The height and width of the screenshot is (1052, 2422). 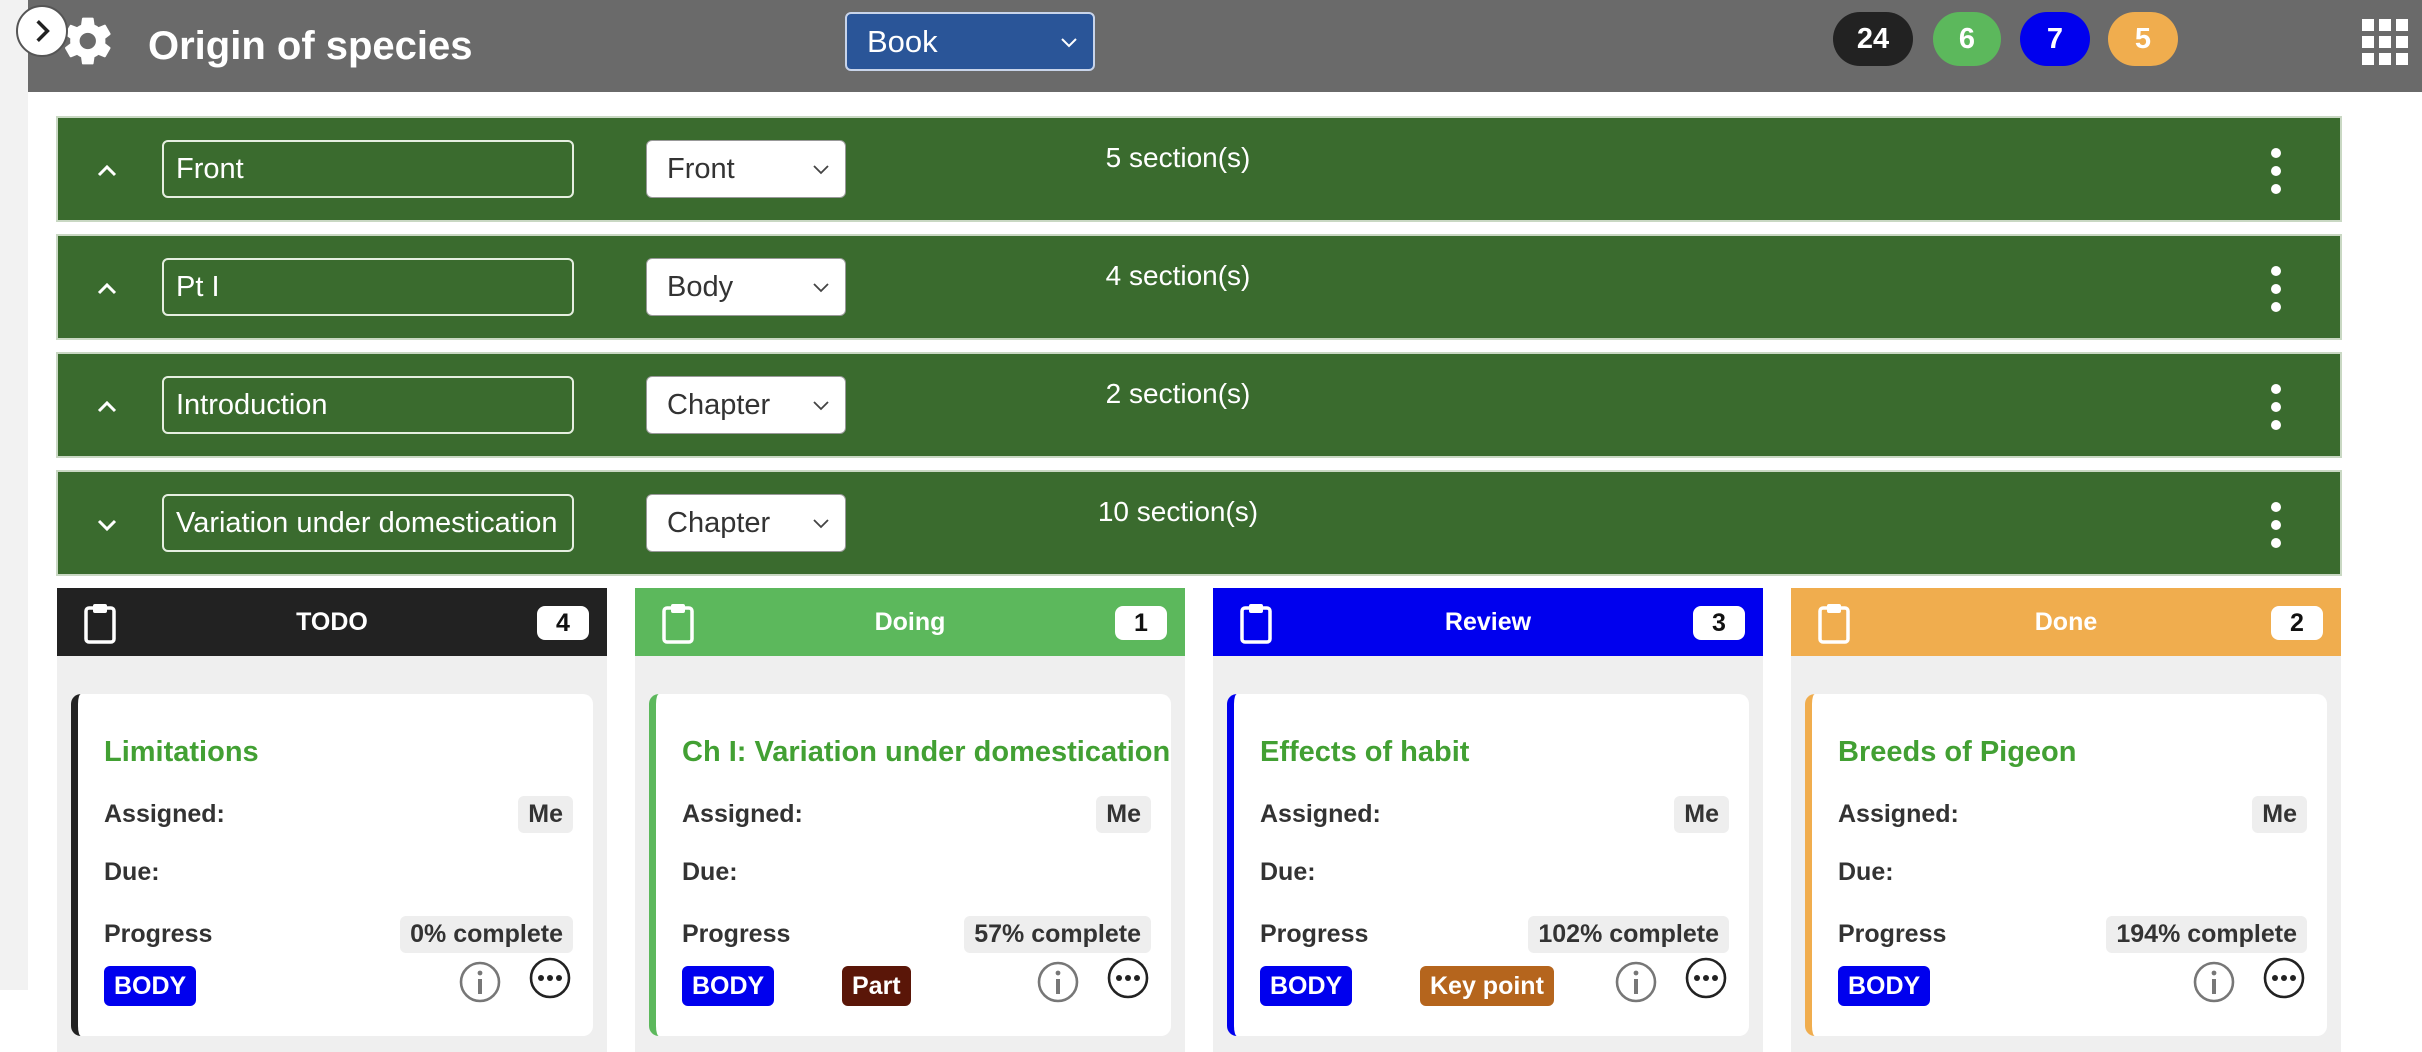 I want to click on counter-review: 7, so click(x=2055, y=39).